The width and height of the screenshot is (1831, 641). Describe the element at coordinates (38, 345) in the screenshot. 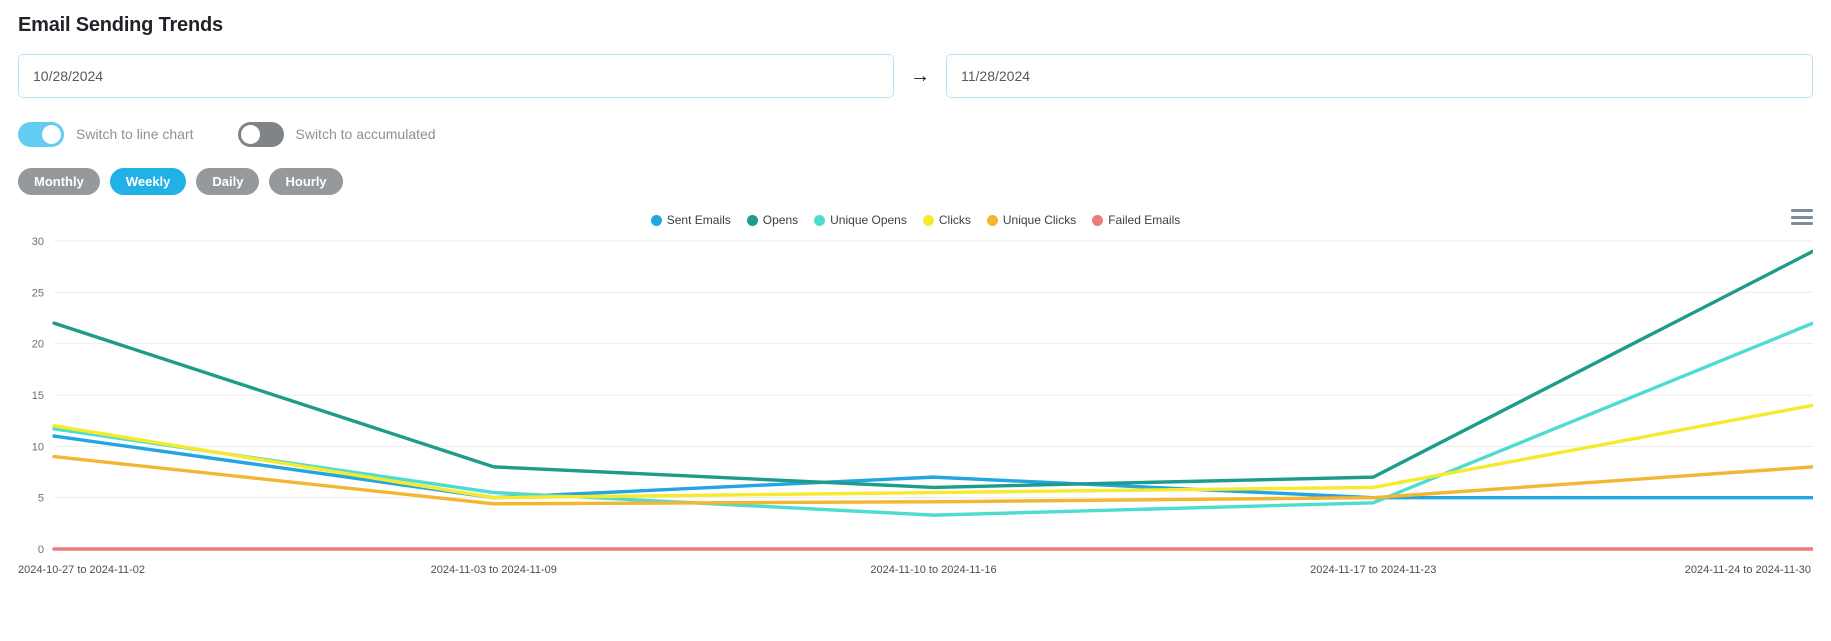

I see `y-axis-tick-label: 20` at that location.